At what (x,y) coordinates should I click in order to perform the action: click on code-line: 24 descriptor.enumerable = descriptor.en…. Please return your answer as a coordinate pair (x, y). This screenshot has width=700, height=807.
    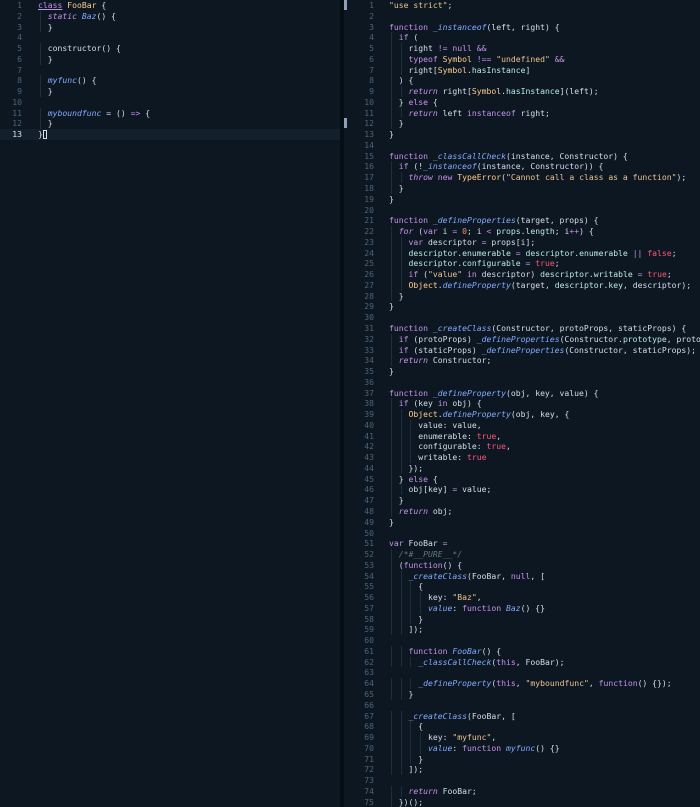
    Looking at the image, I should click on (522, 253).